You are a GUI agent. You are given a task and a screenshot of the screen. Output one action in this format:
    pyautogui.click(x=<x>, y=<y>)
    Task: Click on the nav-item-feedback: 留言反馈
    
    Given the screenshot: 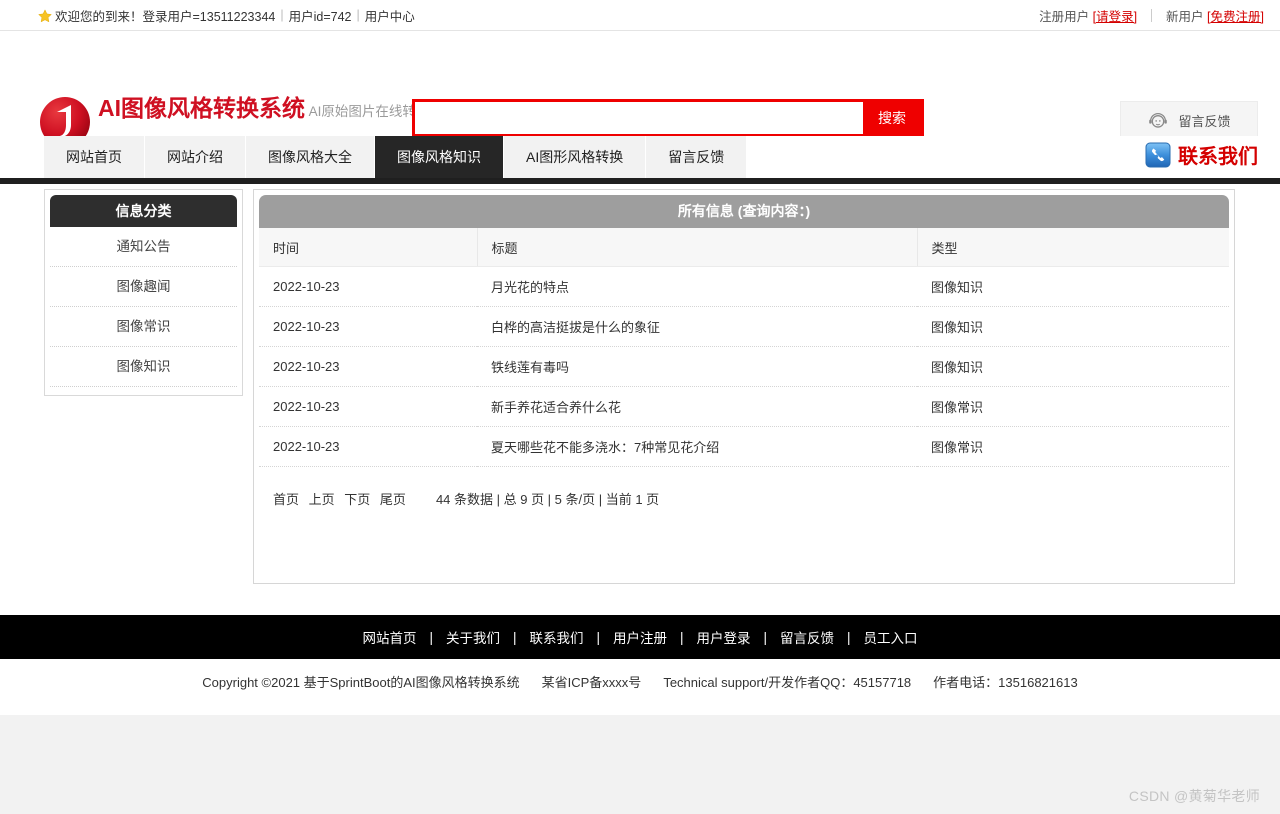 What is the action you would take?
    pyautogui.click(x=697, y=157)
    